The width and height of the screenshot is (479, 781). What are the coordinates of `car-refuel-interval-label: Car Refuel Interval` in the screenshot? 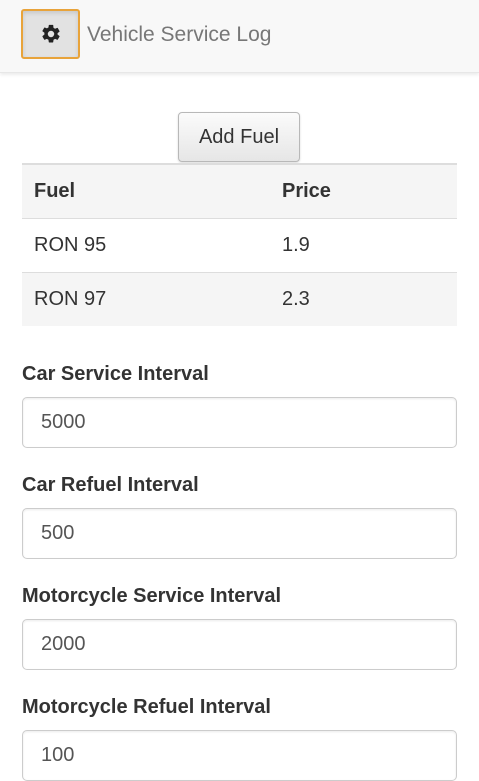 It's located at (110, 485).